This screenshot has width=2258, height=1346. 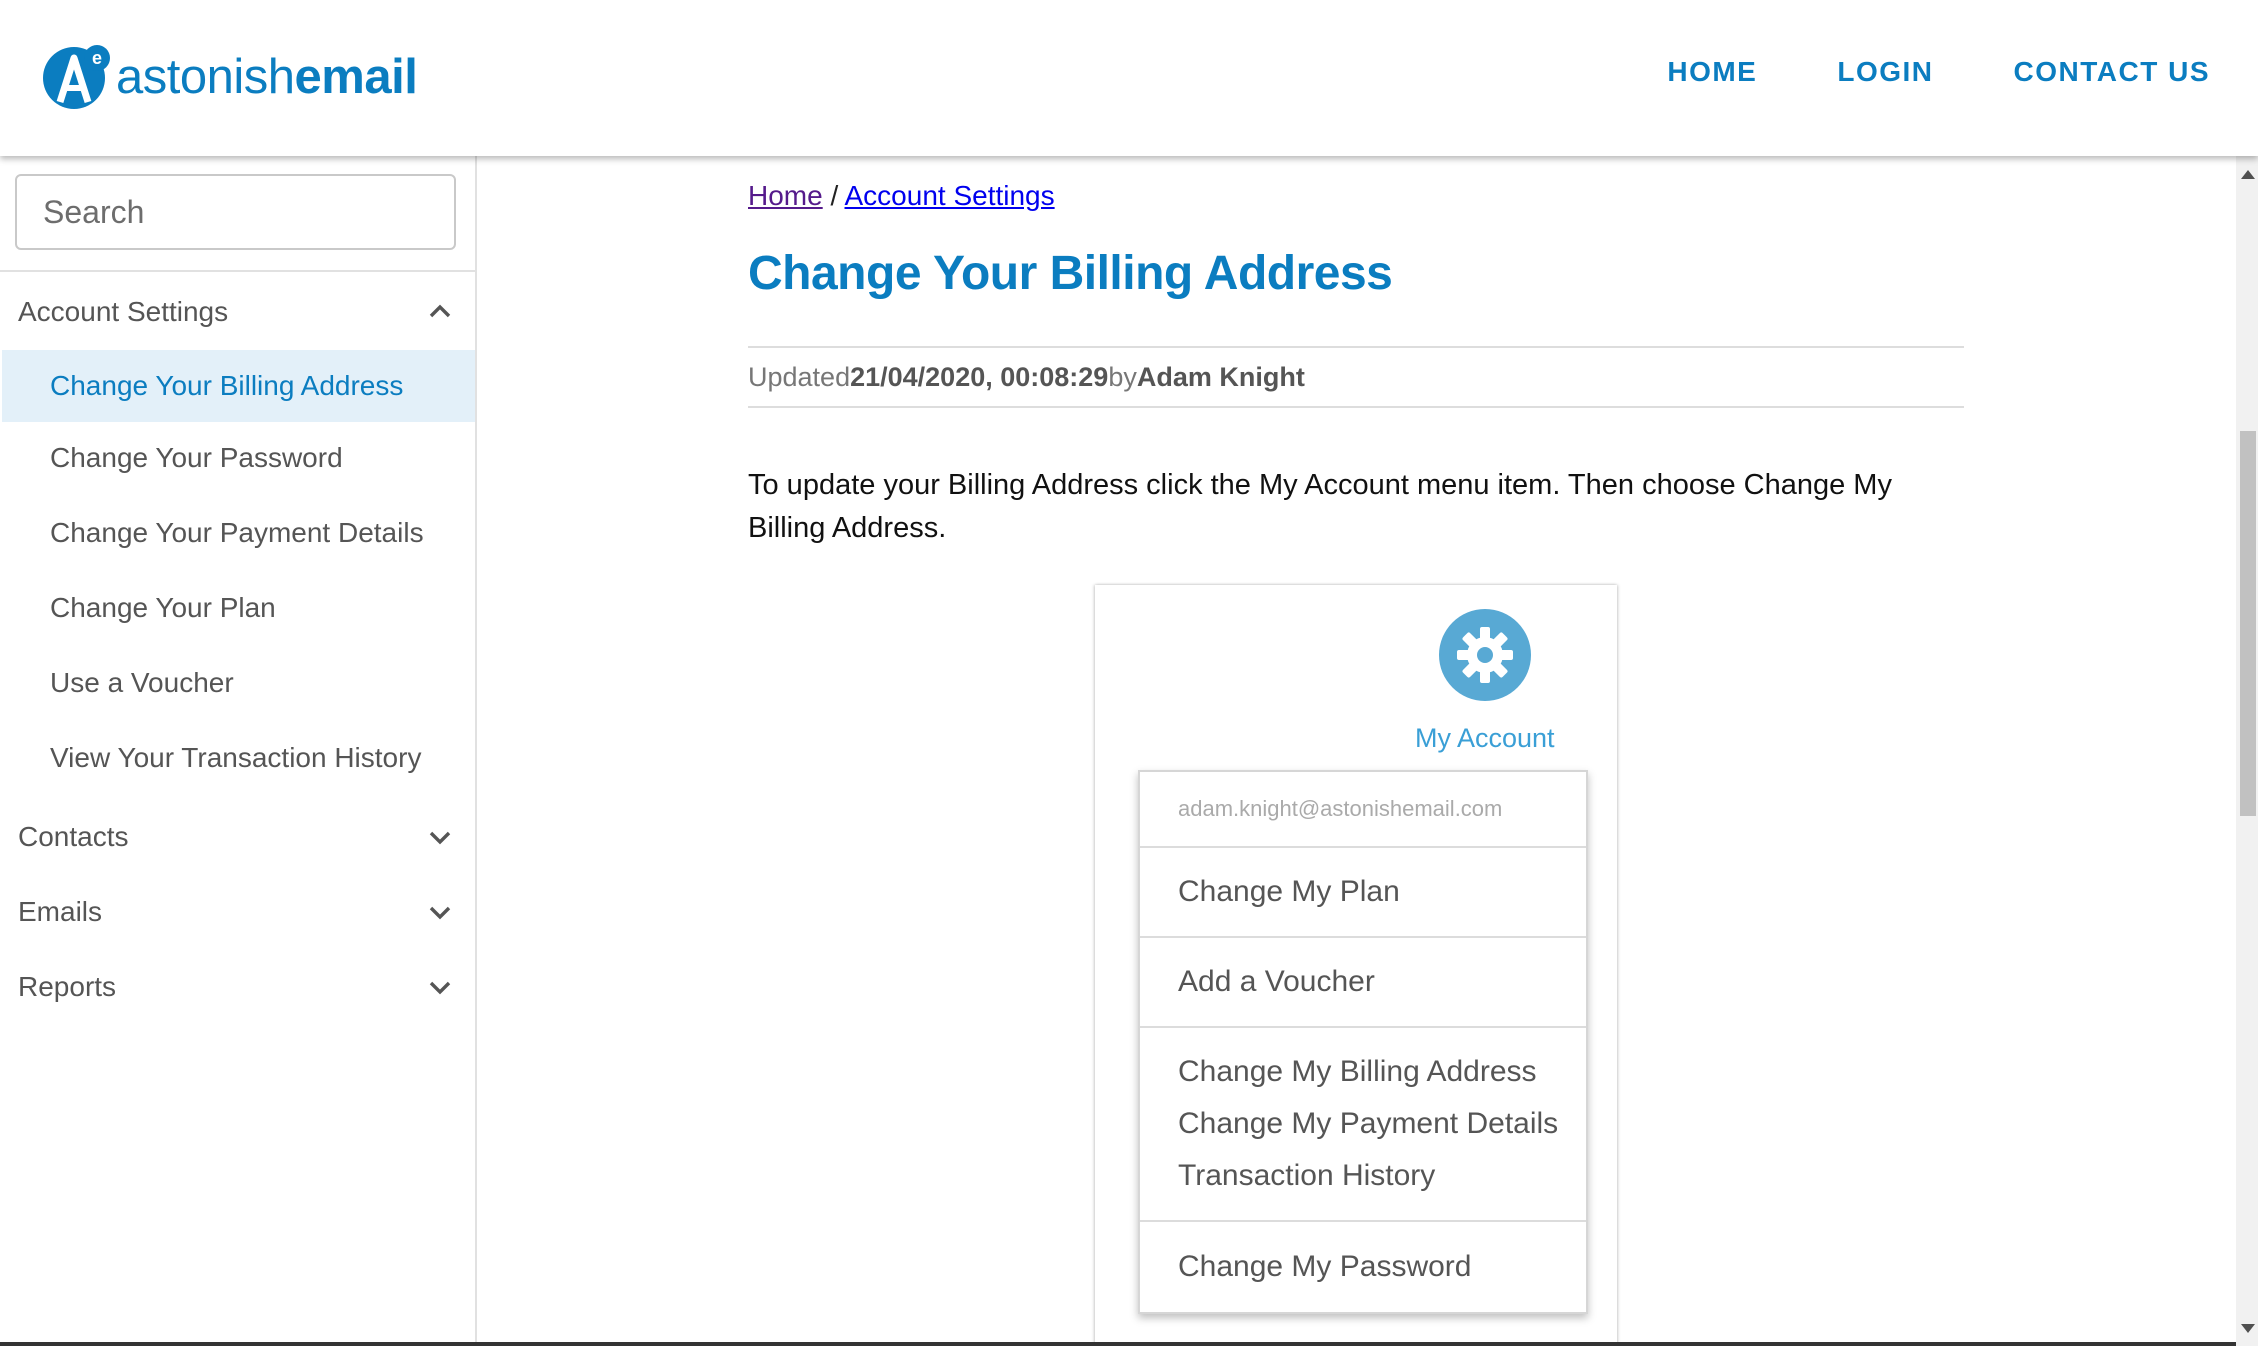 What do you see at coordinates (1307, 1175) in the screenshot?
I see `dropdown-transaction-history: Transaction History` at bounding box center [1307, 1175].